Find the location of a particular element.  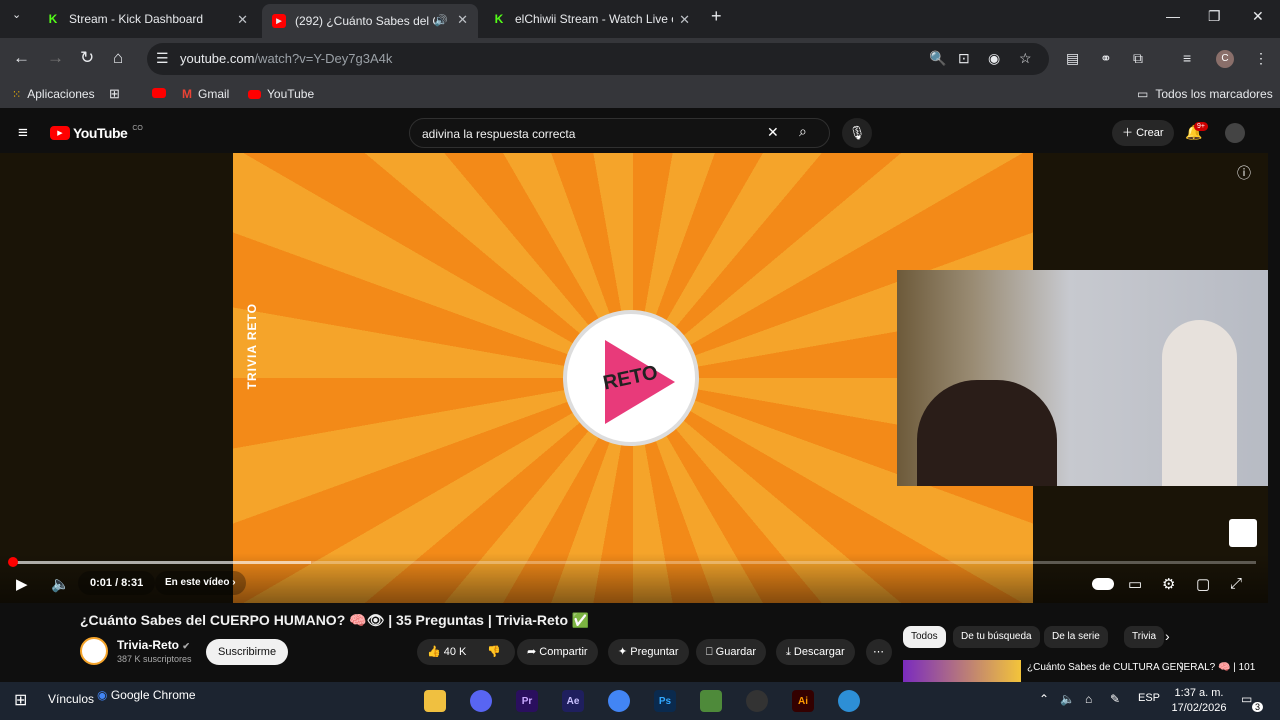

chevron-right-icon: › is located at coordinates (1167, 636).